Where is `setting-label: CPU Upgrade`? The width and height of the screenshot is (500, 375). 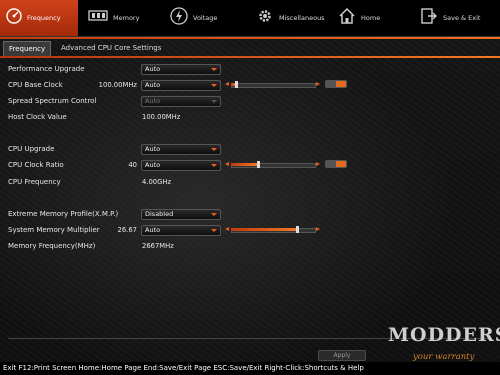
setting-label: CPU Upgrade is located at coordinates (31, 149).